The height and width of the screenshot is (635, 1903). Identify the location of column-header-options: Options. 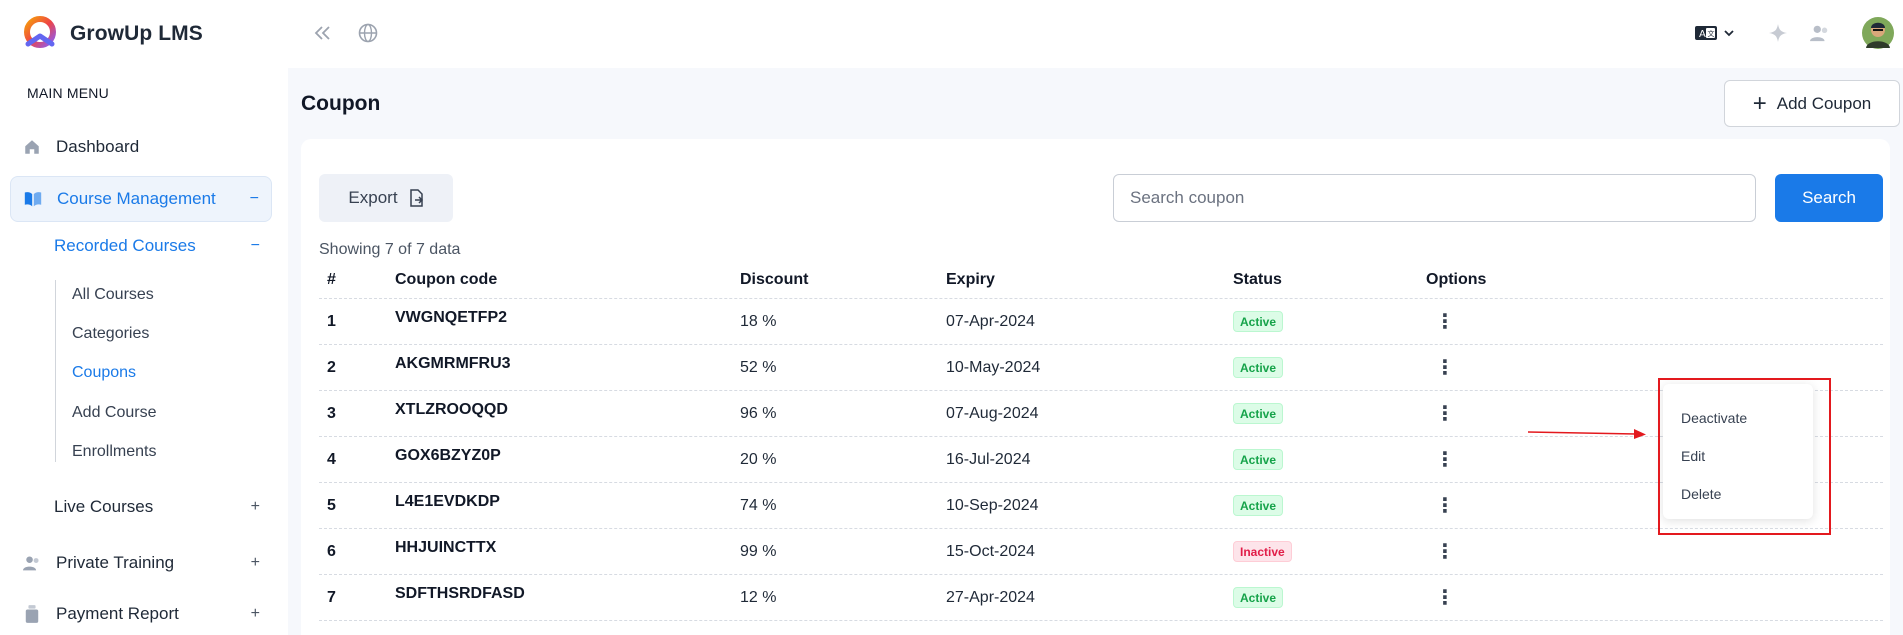
(1456, 279).